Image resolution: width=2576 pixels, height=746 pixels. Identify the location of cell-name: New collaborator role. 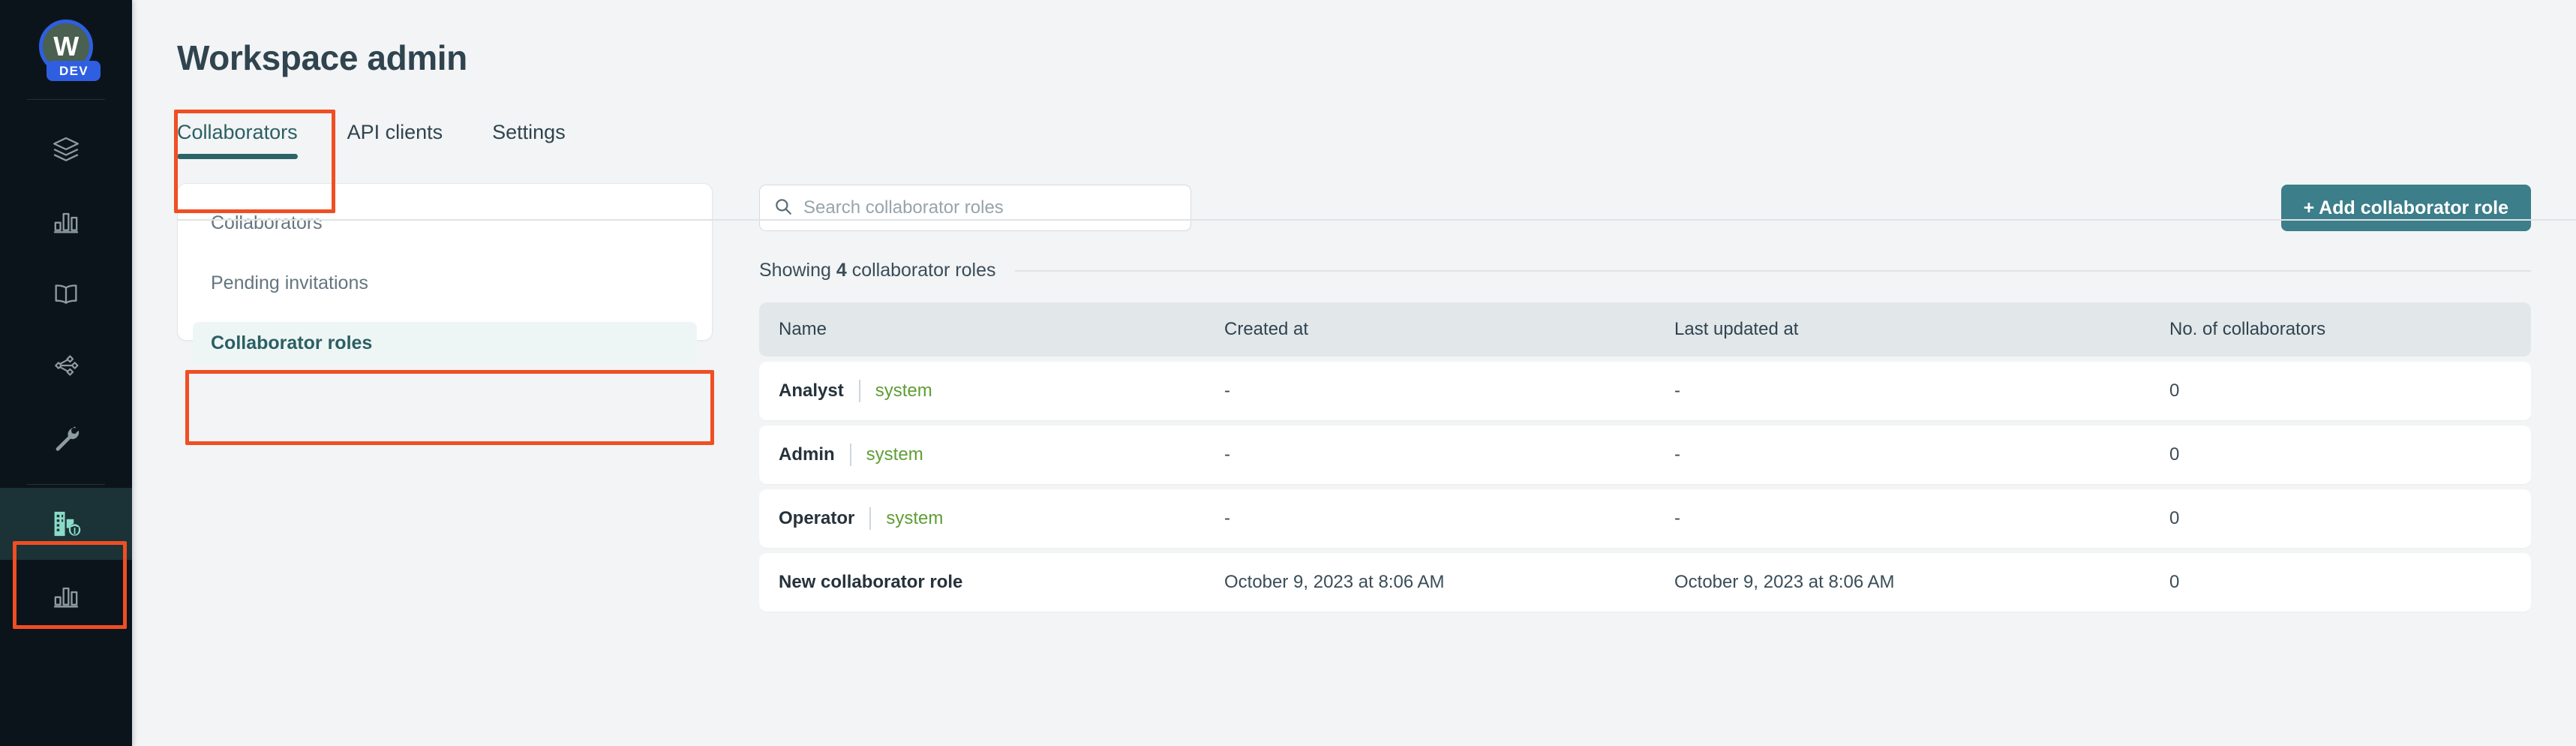
(991, 582).